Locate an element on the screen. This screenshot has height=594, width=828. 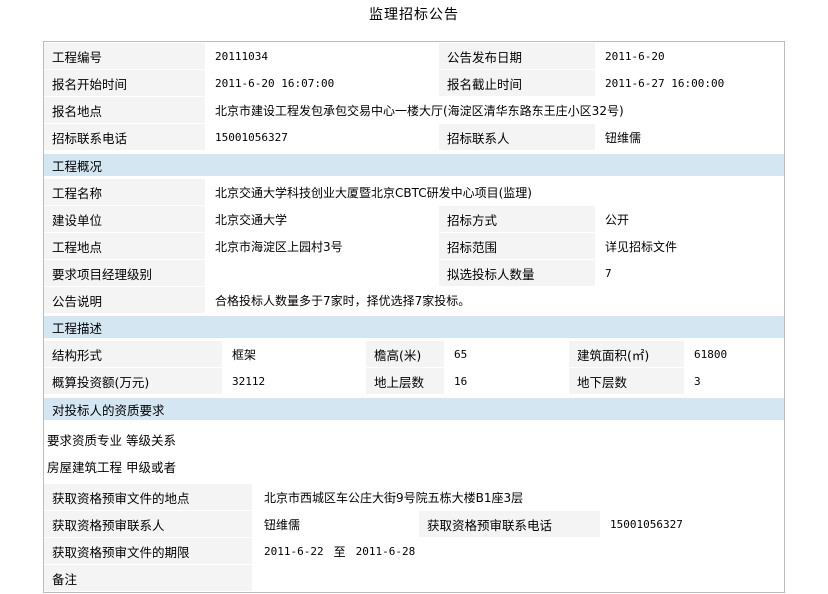
page-title: 监理招标公告 is located at coordinates (414, 15).